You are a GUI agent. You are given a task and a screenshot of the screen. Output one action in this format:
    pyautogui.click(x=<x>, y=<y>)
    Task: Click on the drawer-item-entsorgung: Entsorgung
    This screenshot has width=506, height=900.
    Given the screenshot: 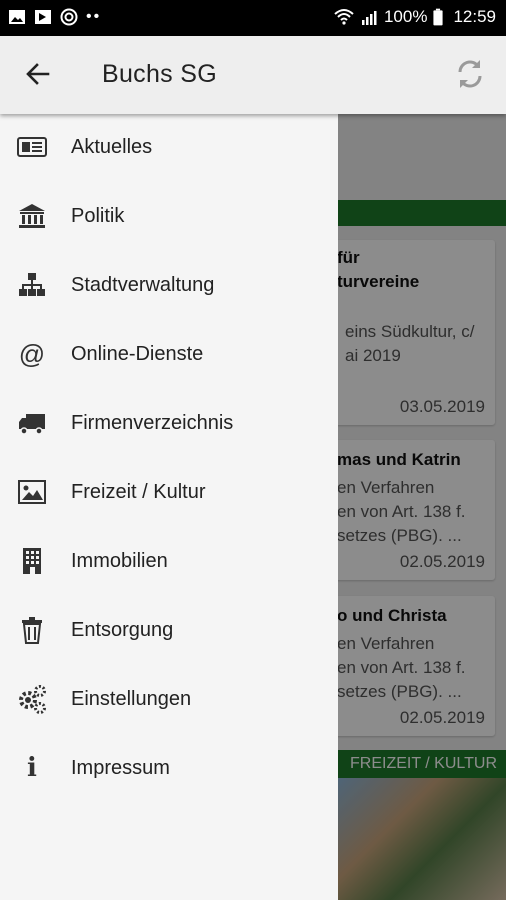 What is the action you would take?
    pyautogui.click(x=169, y=630)
    